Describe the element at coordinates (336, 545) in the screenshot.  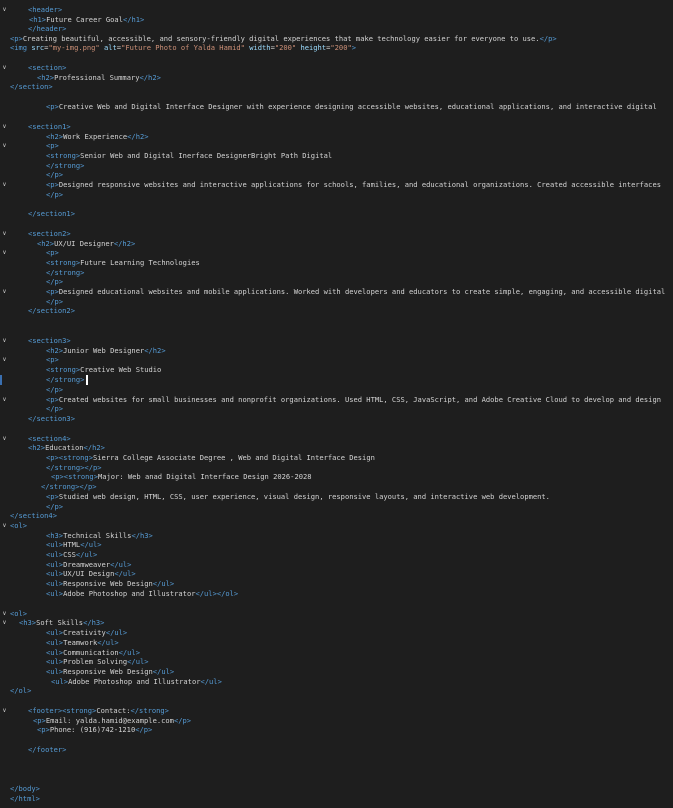
I see `code-line: <ul>HTML</ul>` at that location.